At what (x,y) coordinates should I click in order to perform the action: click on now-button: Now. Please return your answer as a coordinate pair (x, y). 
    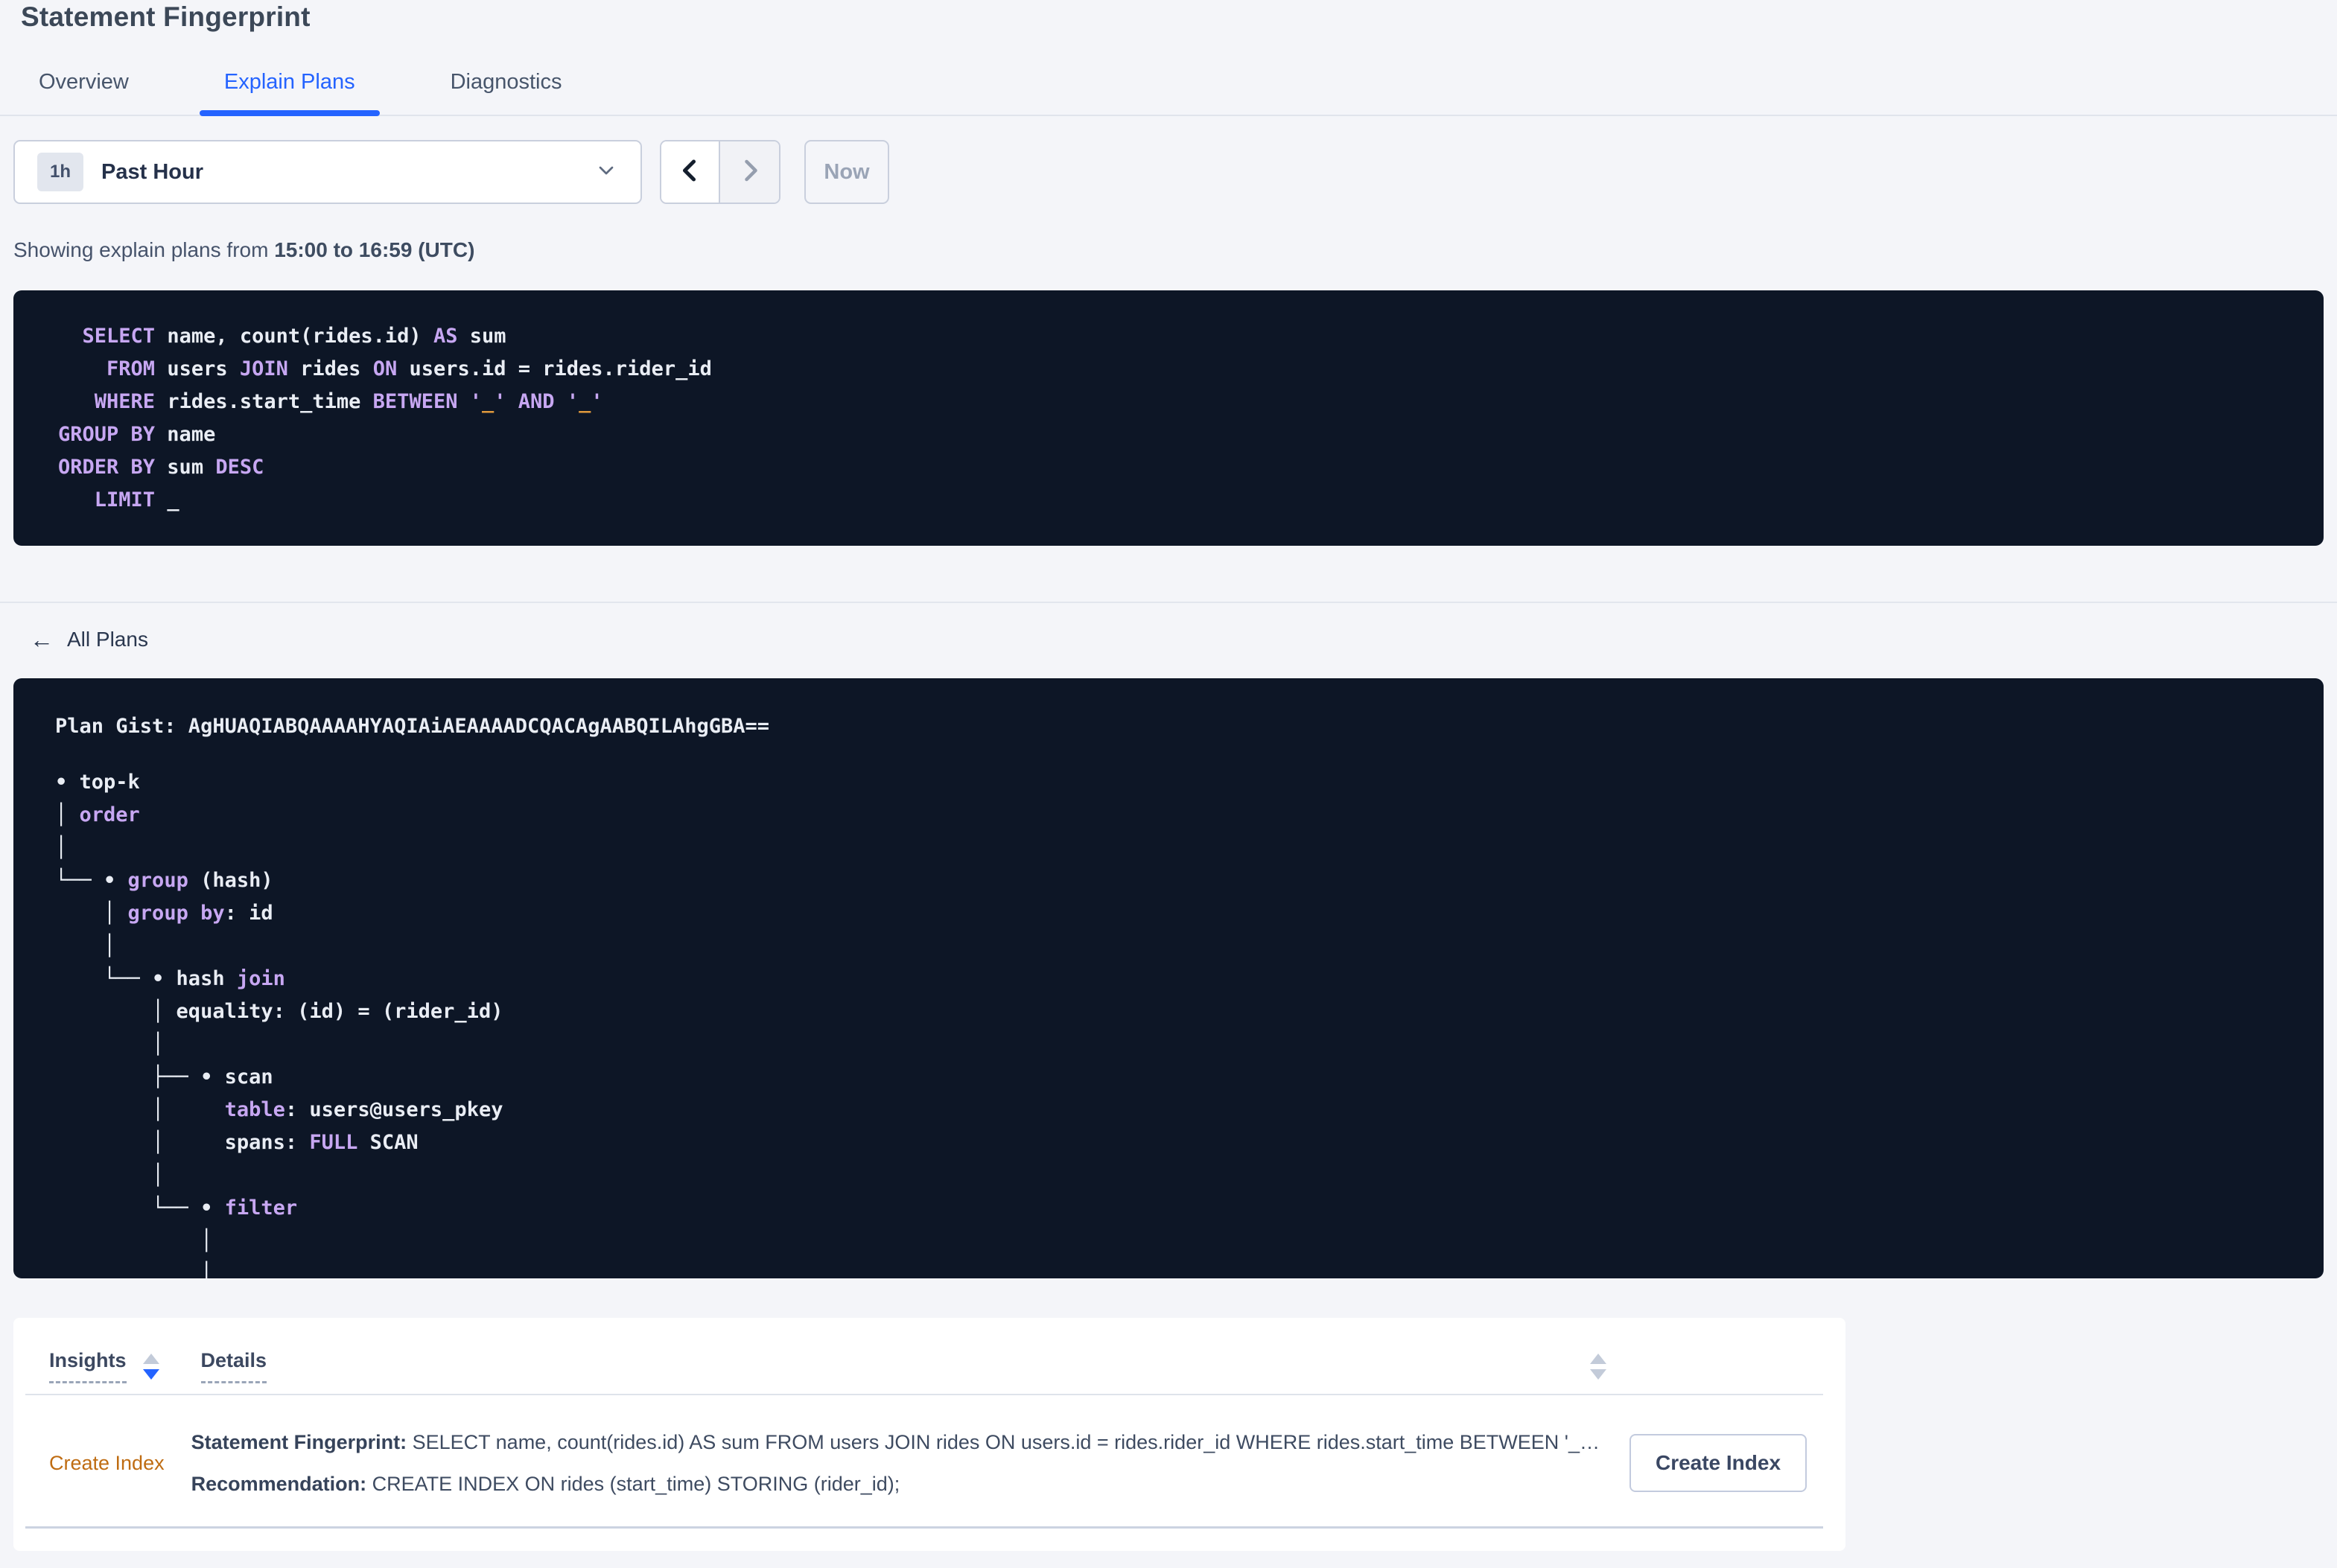
    Looking at the image, I should click on (847, 172).